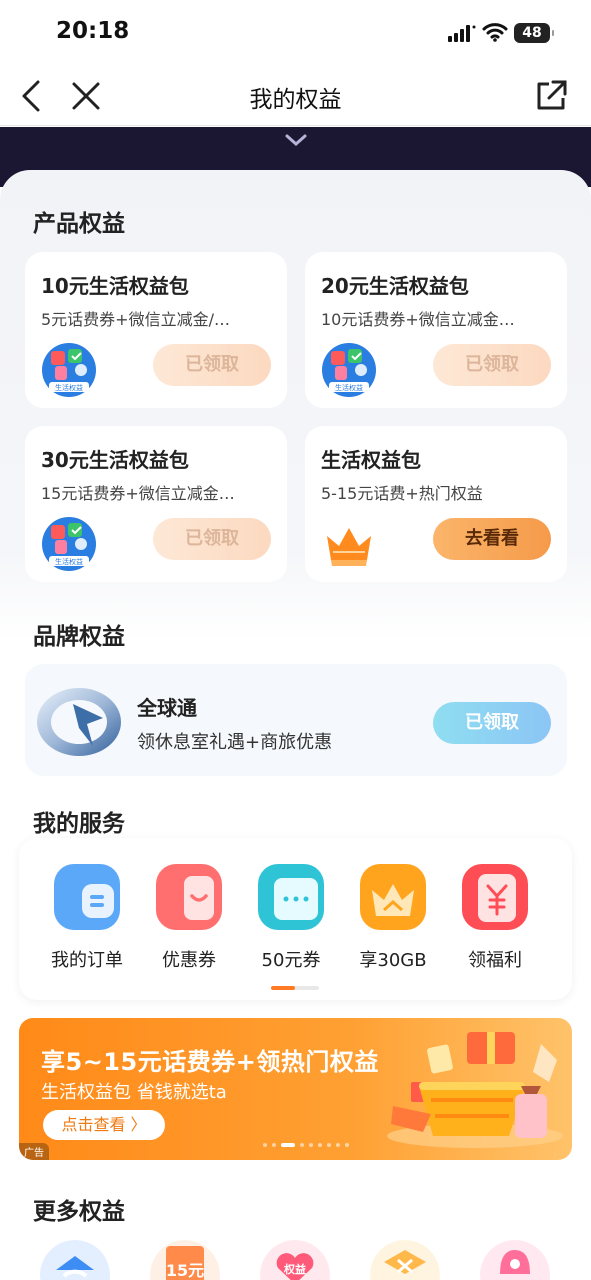  Describe the element at coordinates (291, 960) in the screenshot. I see `service-label: 50元券` at that location.